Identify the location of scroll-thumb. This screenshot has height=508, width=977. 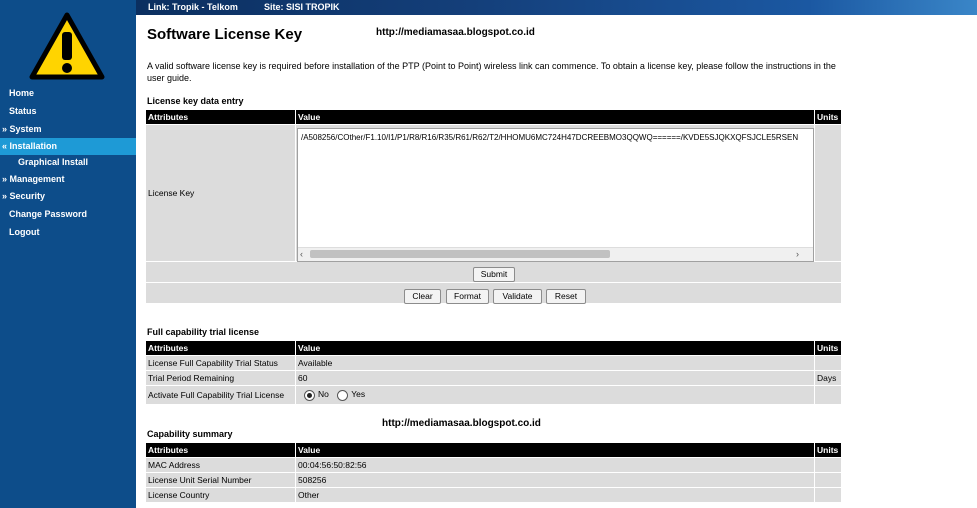
(460, 254).